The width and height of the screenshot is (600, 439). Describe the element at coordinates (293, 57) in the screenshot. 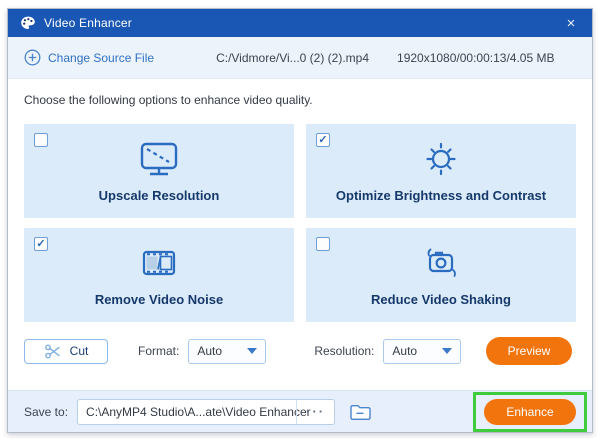

I see `source-file-path: C:/Vidmore/Vi...0 (2) (2).mp4` at that location.